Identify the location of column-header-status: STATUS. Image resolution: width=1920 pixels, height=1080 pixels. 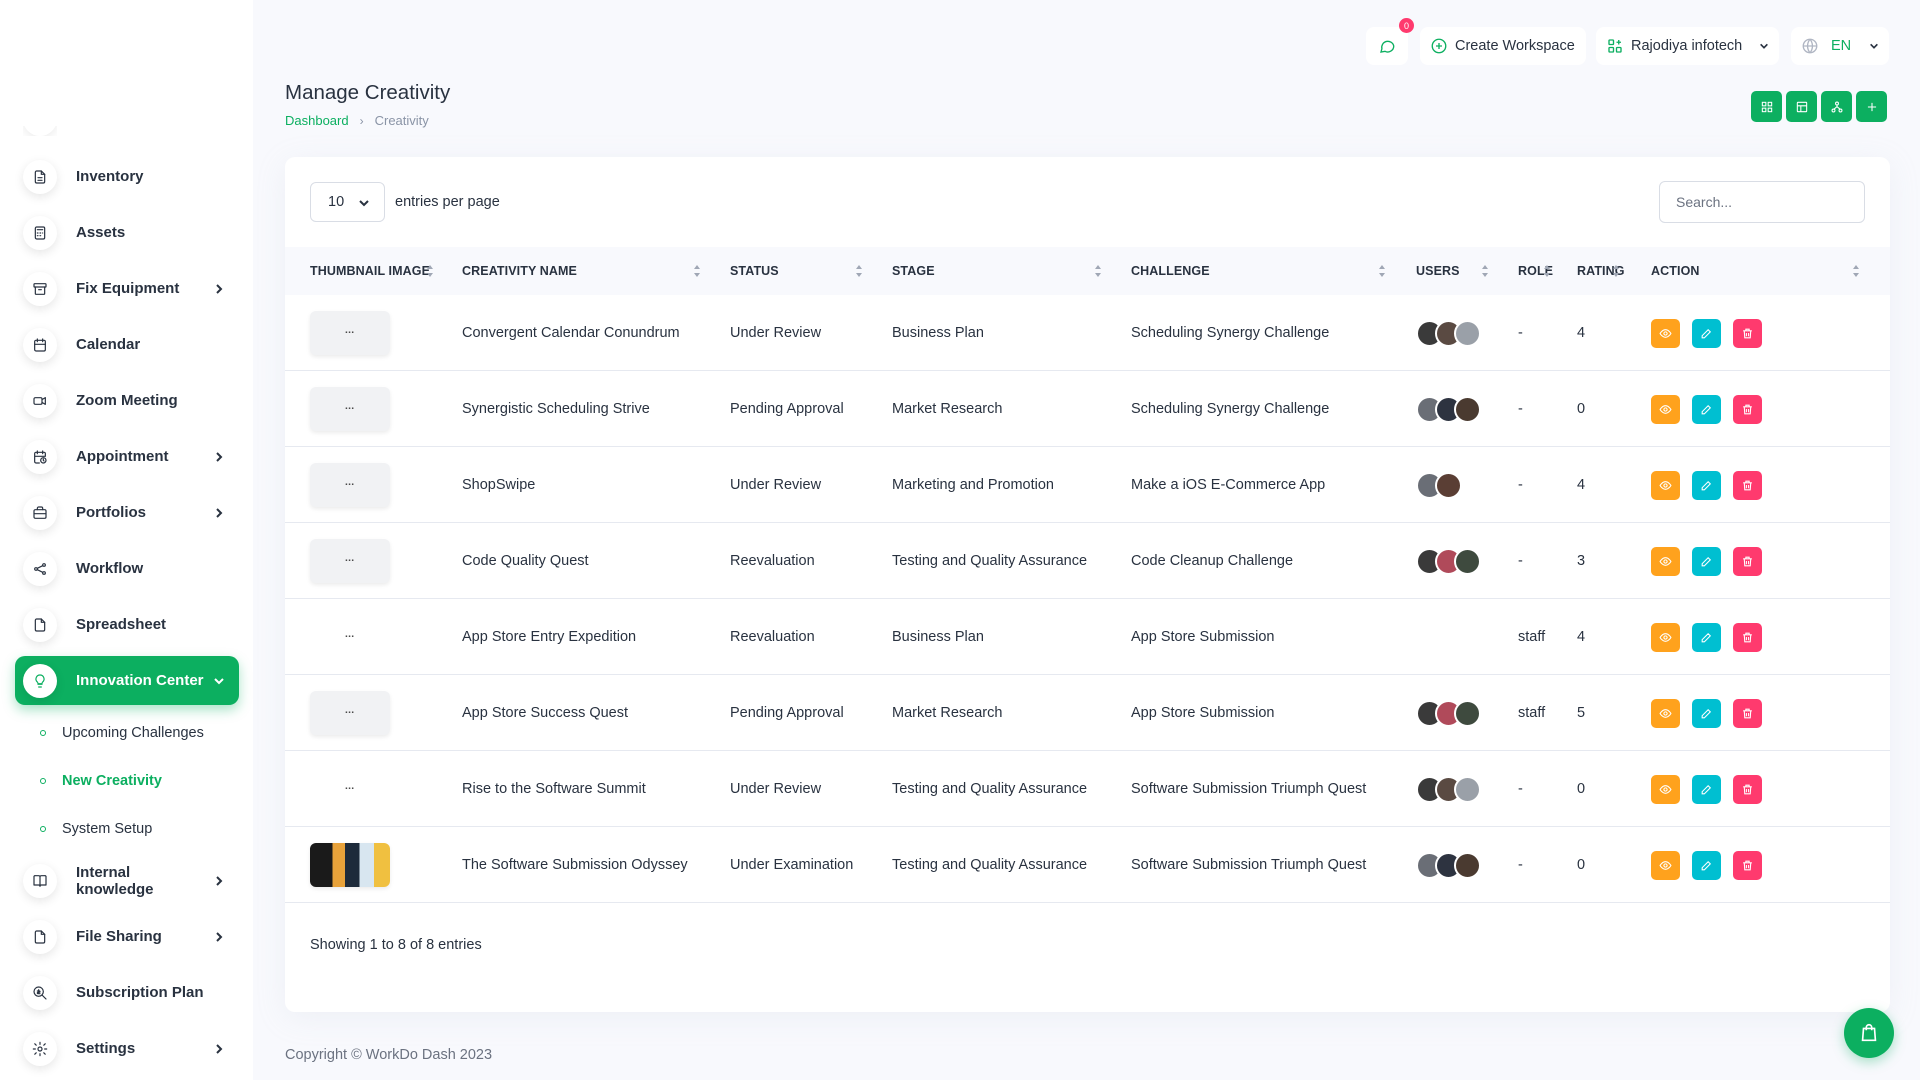
(754, 271).